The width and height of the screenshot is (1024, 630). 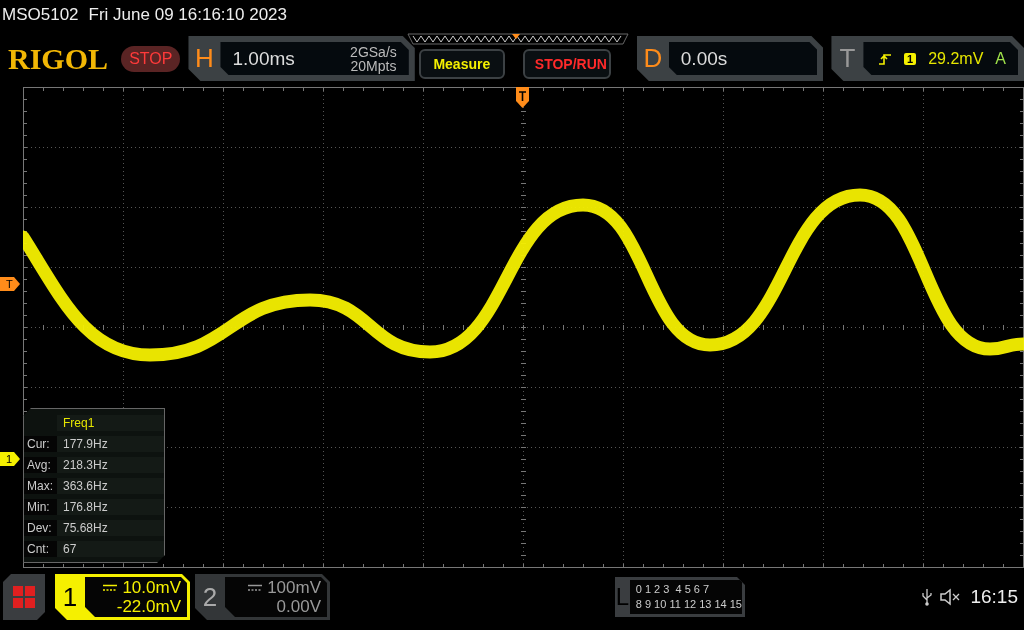 What do you see at coordinates (40, 15) in the screenshot?
I see `model-name: MSO5102` at bounding box center [40, 15].